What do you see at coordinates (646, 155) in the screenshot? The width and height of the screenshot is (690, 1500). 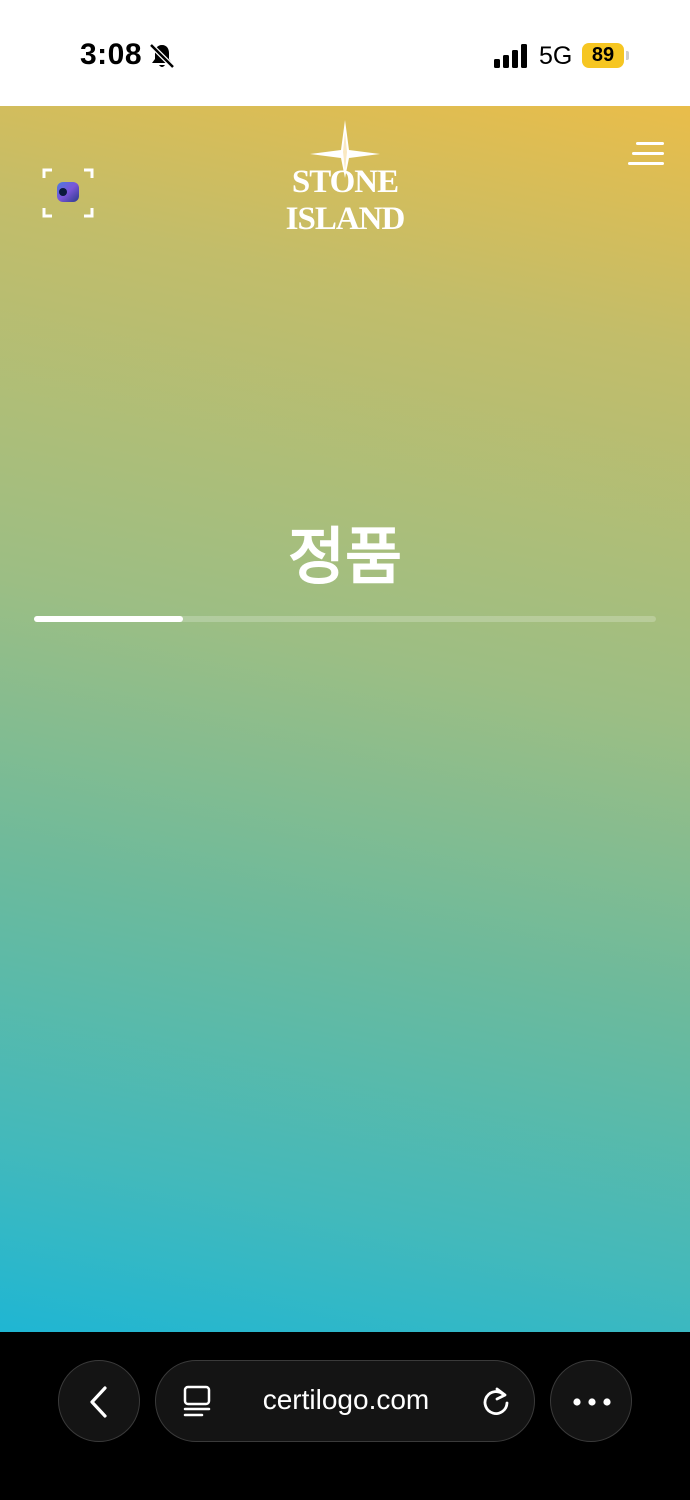 I see `hamburger-menu-icon` at bounding box center [646, 155].